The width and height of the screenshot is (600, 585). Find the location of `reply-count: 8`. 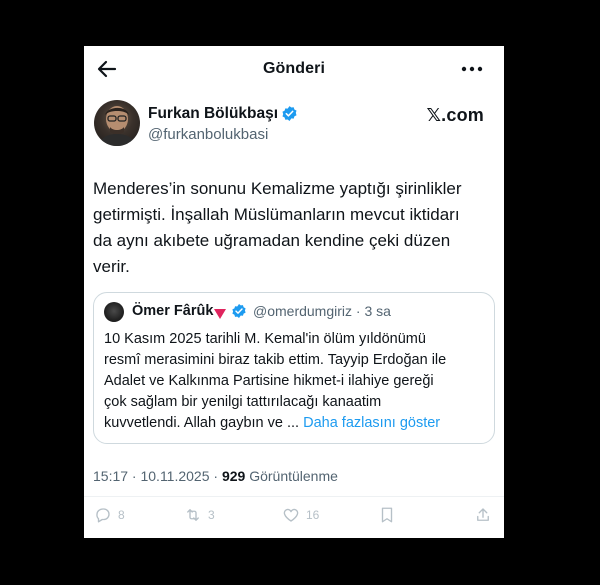

reply-count: 8 is located at coordinates (121, 515).